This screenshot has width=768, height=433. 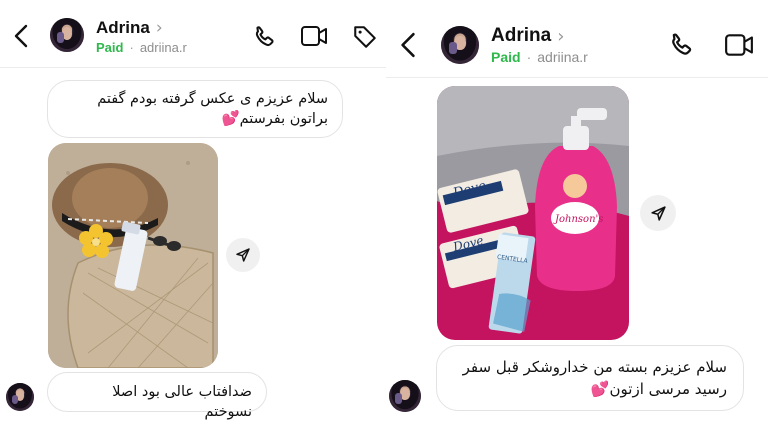 I want to click on message-text: ضدافتاب عالی بود اصلا نسوختم, so click(x=182, y=402).